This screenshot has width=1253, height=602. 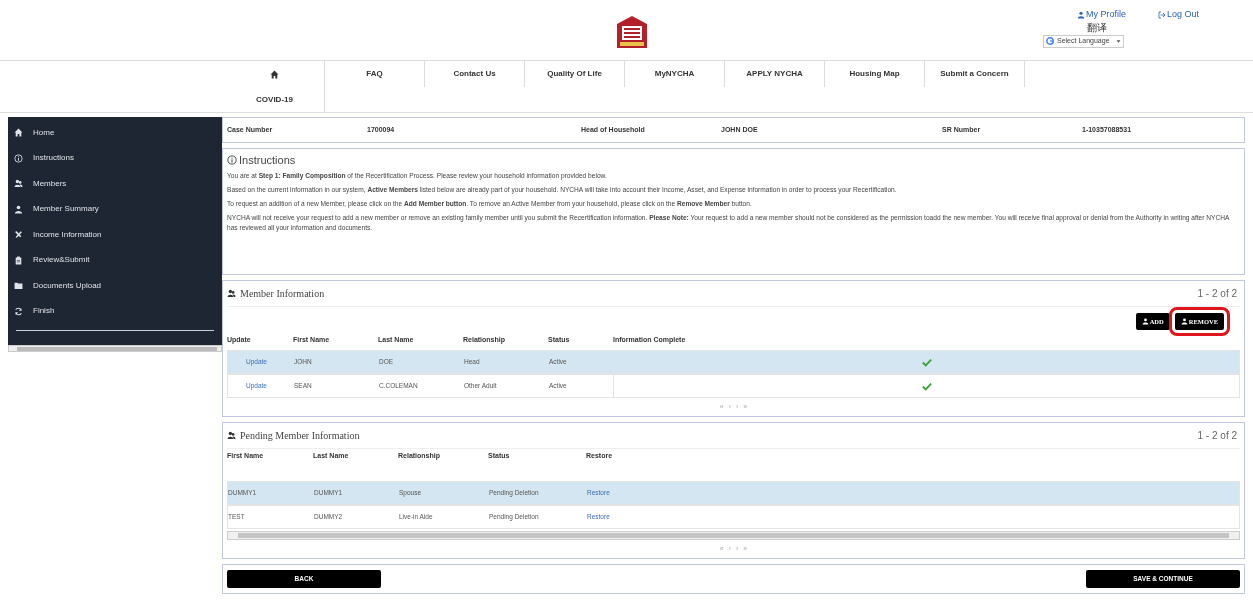 I want to click on refresh-icon, so click(x=18, y=311).